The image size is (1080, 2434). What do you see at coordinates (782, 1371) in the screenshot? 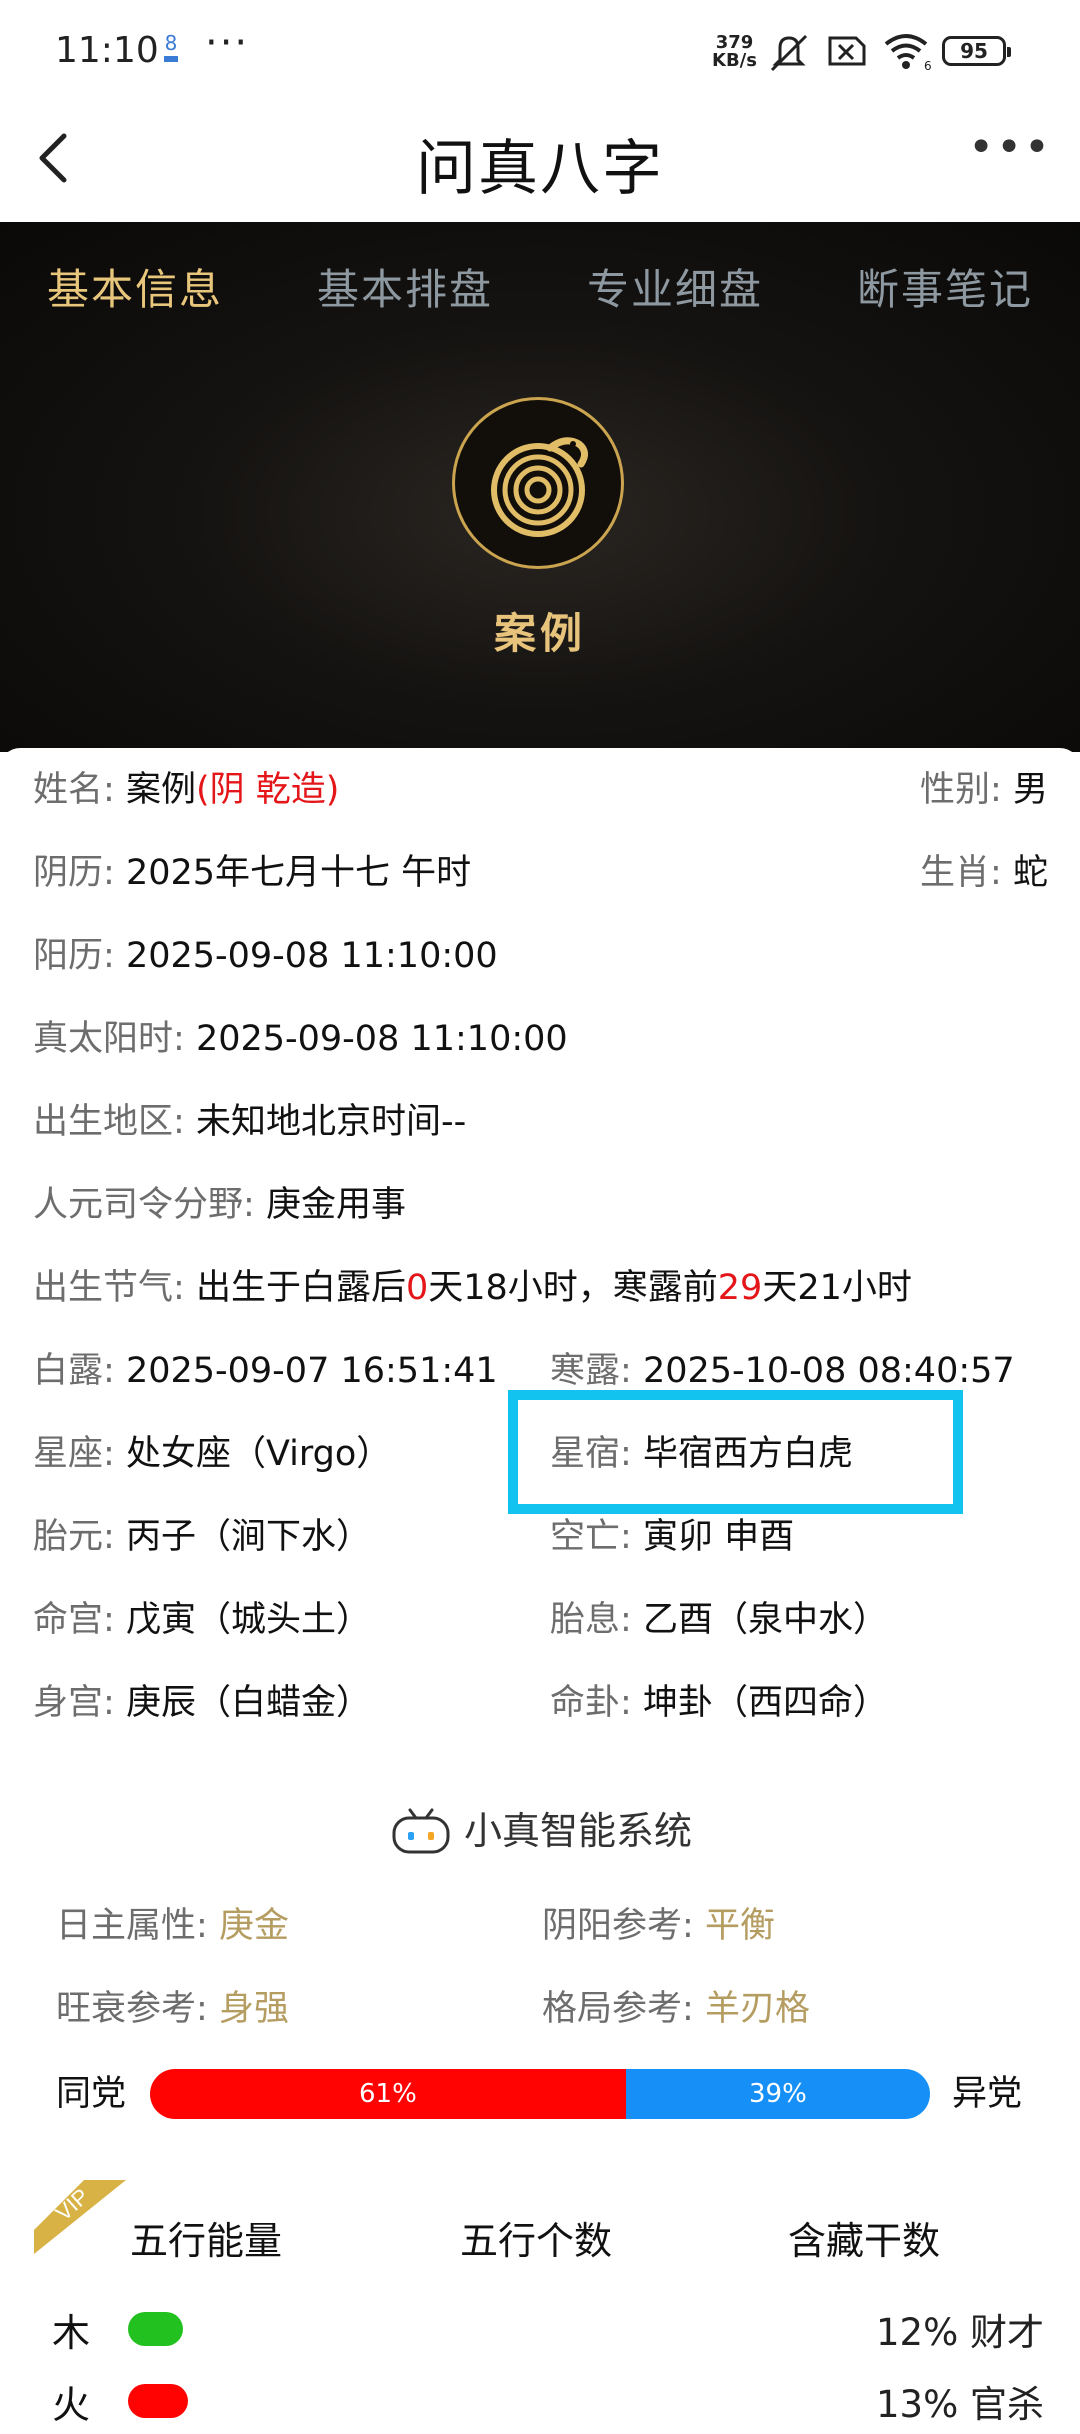
I see `hanlu-row: 寒露: 2025-10-08 08:40:57` at bounding box center [782, 1371].